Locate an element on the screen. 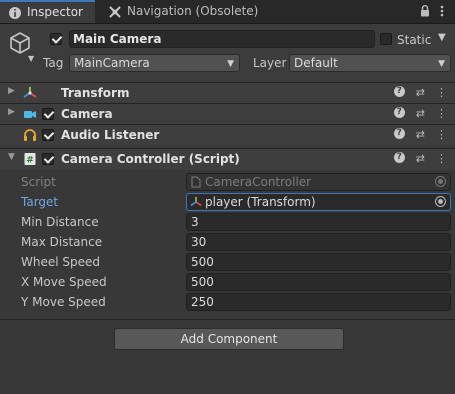  prop-label-target: Target is located at coordinates (40, 202).